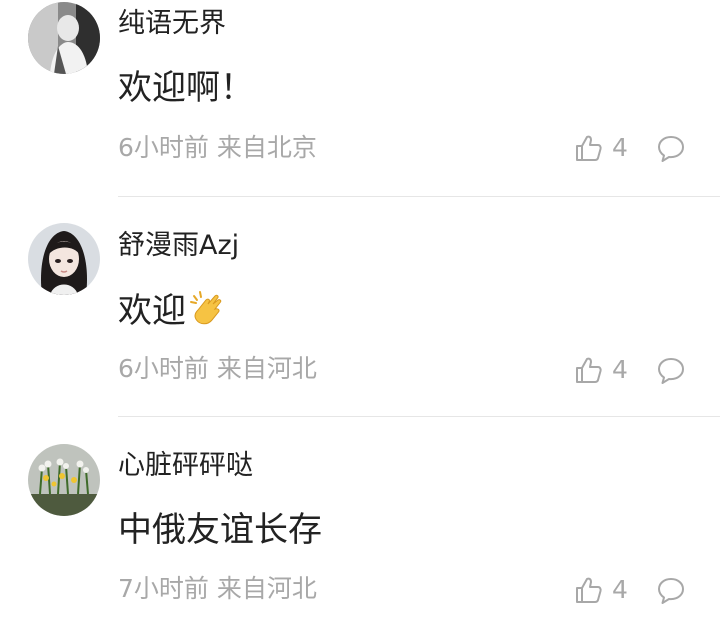 Image resolution: width=720 pixels, height=619 pixels. What do you see at coordinates (185, 466) in the screenshot?
I see `username: 心脏砰砰哒` at bounding box center [185, 466].